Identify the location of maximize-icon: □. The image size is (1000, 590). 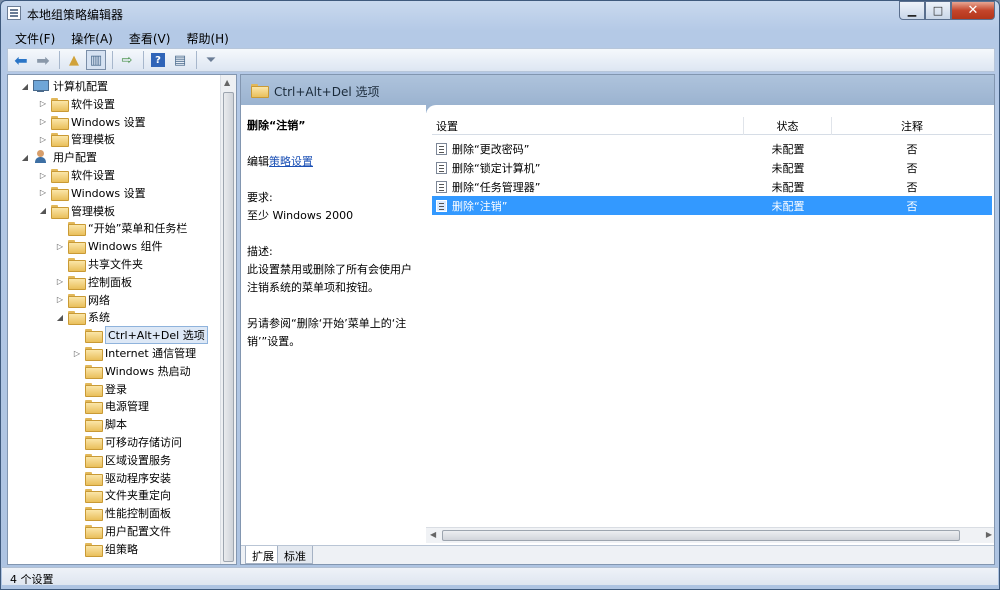
(938, 10).